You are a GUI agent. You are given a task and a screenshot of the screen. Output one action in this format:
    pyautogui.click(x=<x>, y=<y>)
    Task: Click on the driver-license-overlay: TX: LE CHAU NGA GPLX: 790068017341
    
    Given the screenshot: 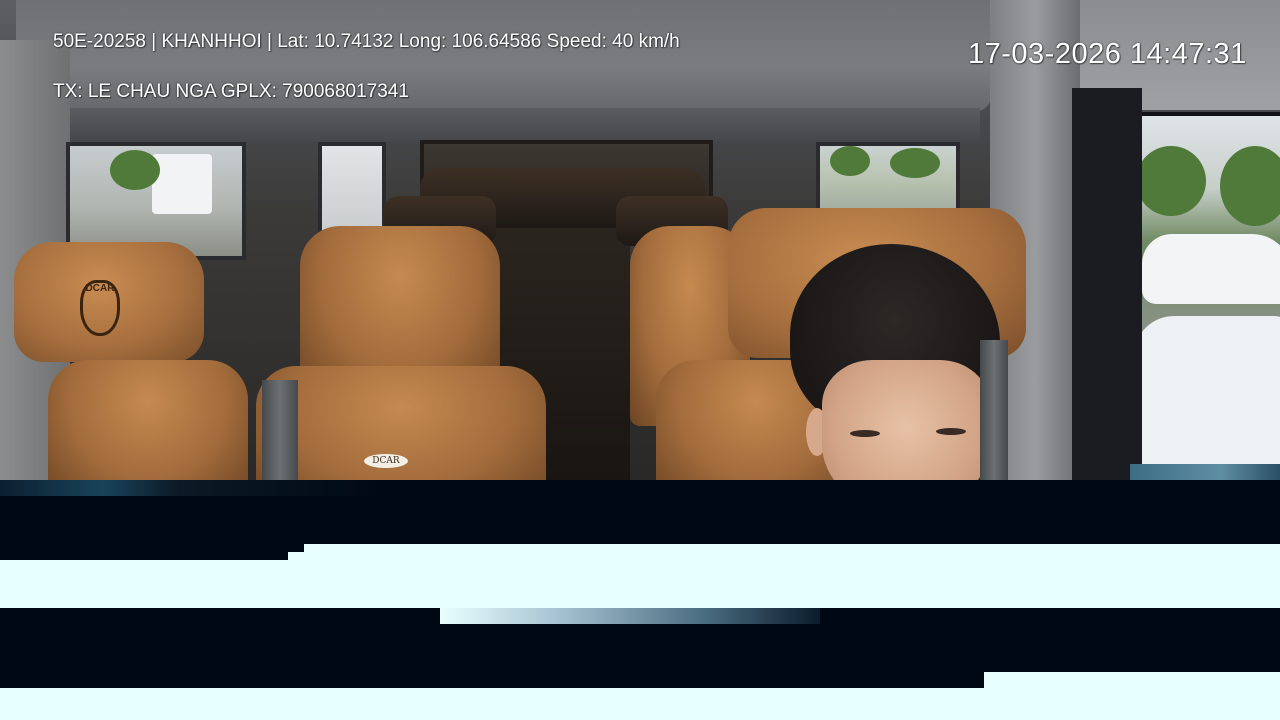 What is the action you would take?
    pyautogui.click(x=231, y=91)
    